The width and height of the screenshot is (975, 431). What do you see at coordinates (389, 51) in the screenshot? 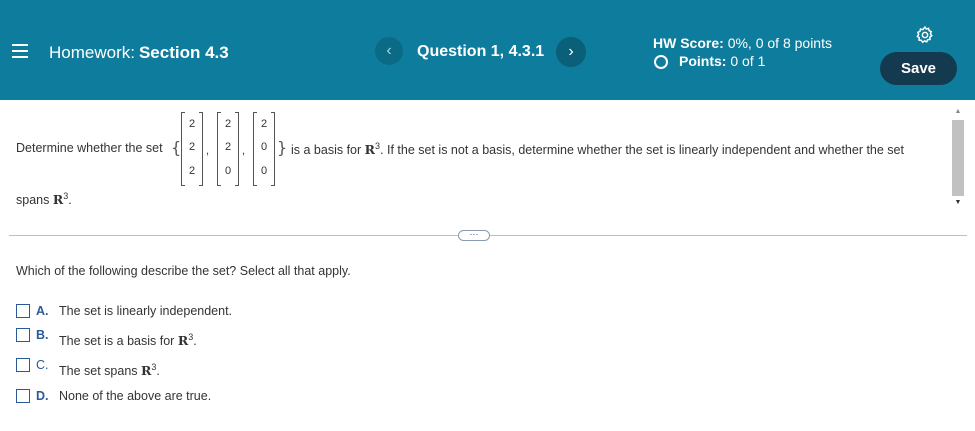
I see `previous-question-button: ‹` at bounding box center [389, 51].